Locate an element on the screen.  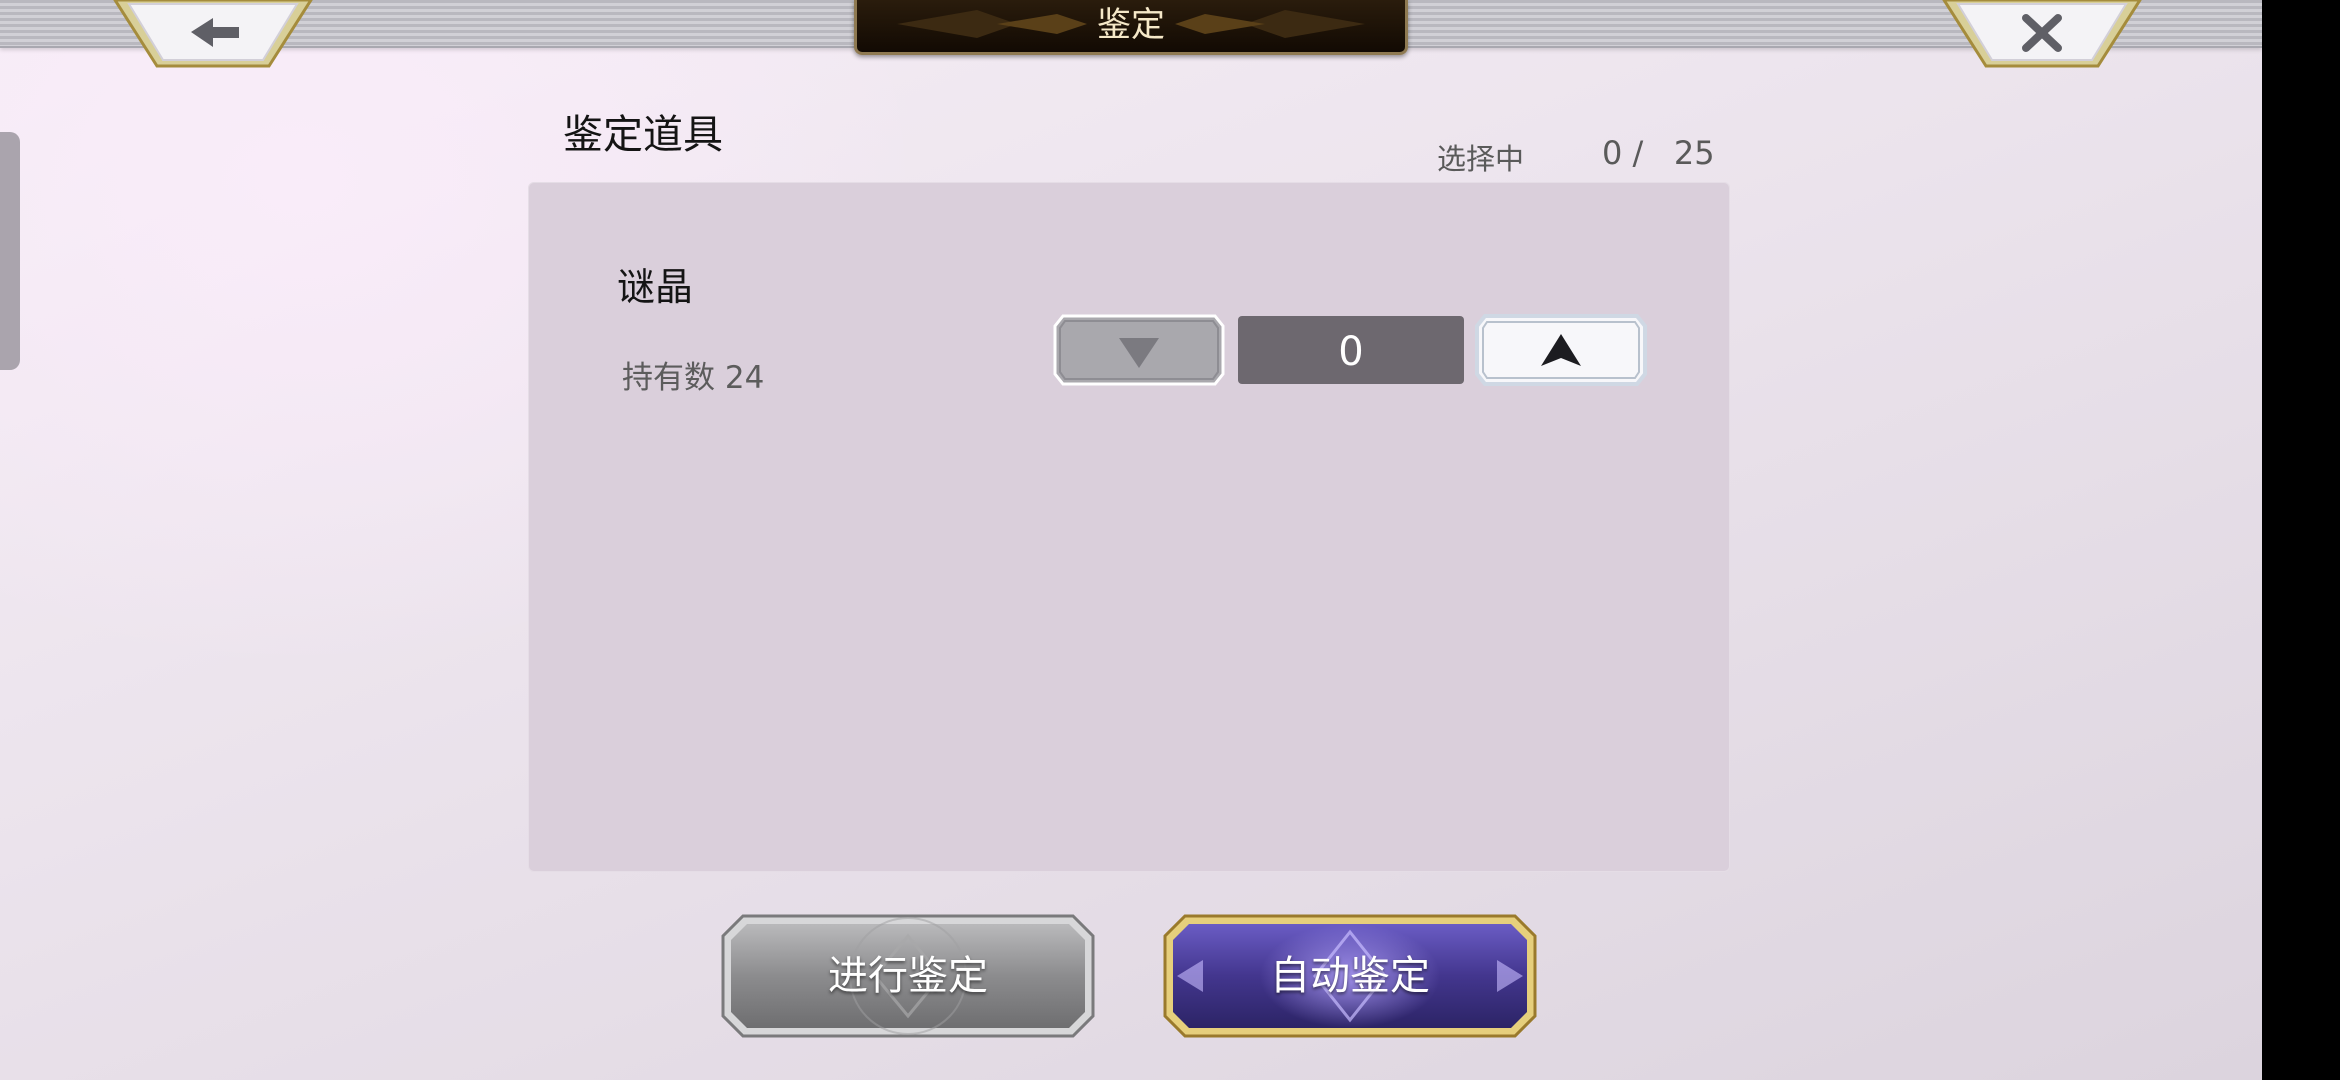
appraise-button: 进行鉴定 is located at coordinates (908, 976).